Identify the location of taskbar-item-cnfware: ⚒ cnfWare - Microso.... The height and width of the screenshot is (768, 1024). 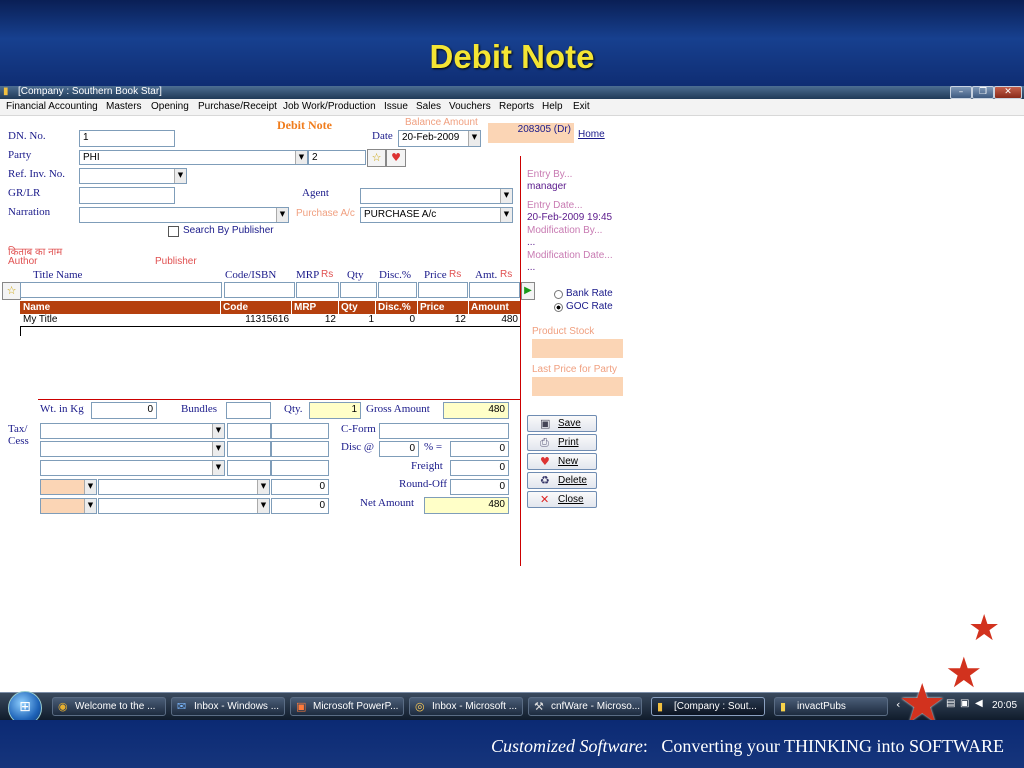
(585, 706).